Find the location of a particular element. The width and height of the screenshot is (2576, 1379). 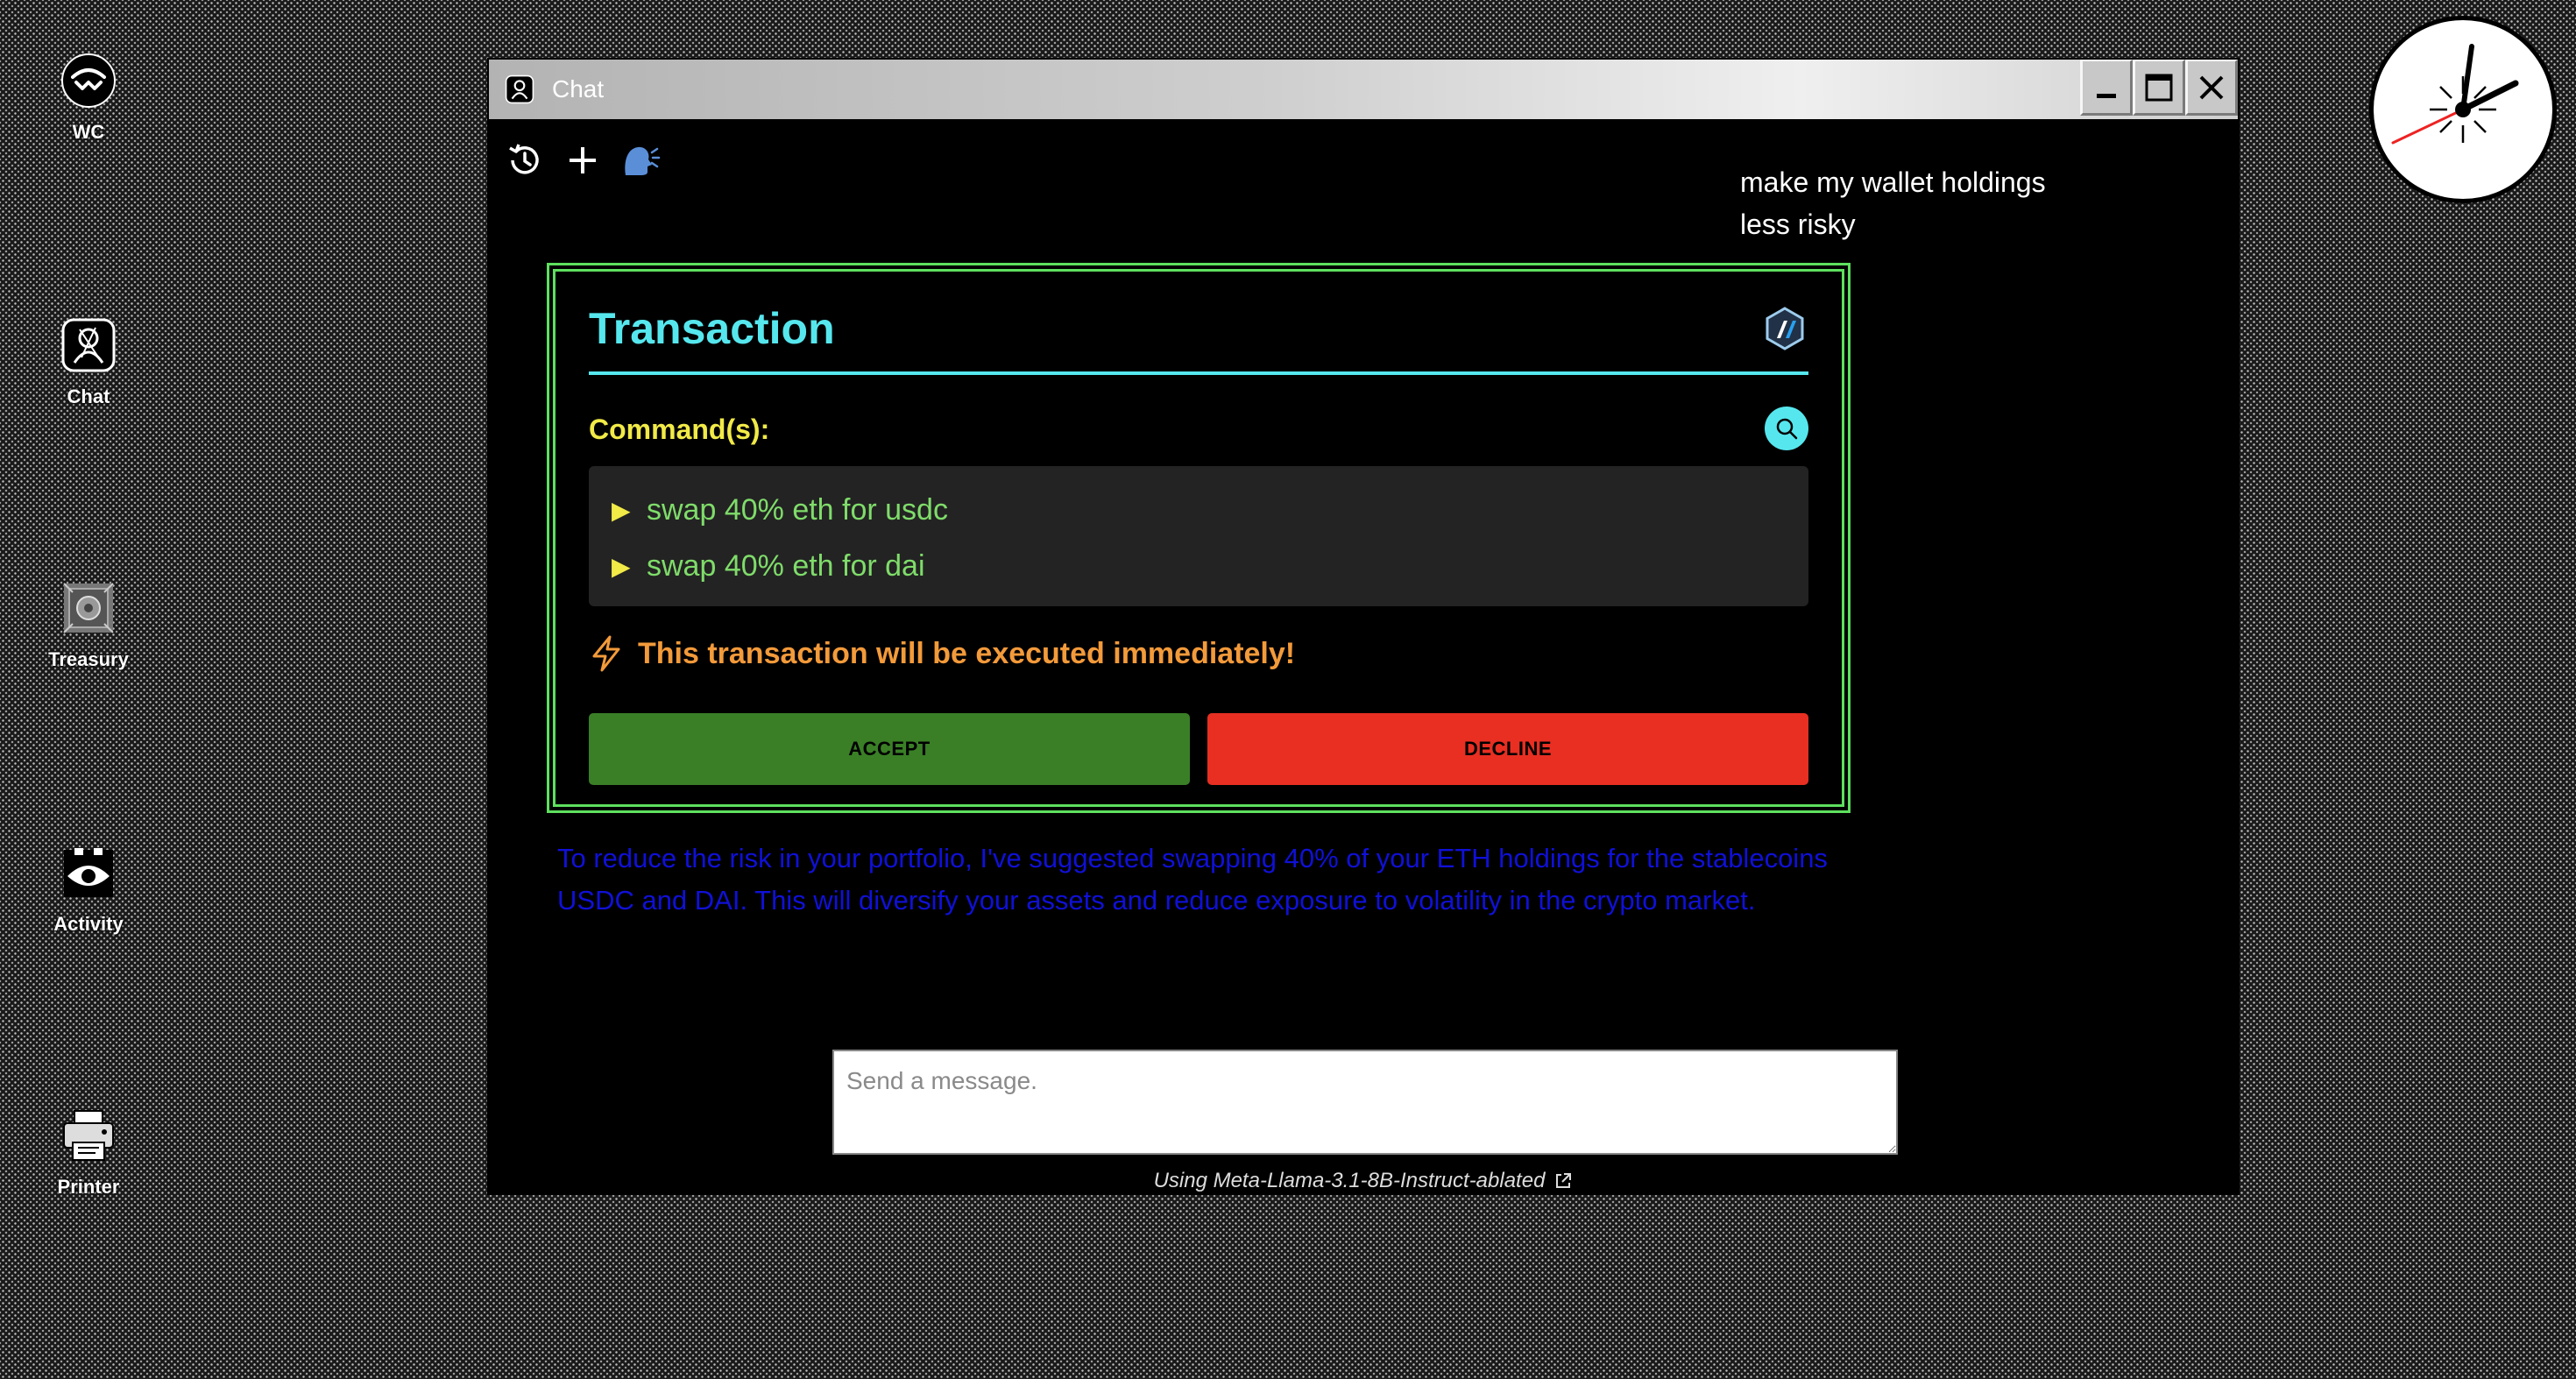

new-chat-button is located at coordinates (583, 160).